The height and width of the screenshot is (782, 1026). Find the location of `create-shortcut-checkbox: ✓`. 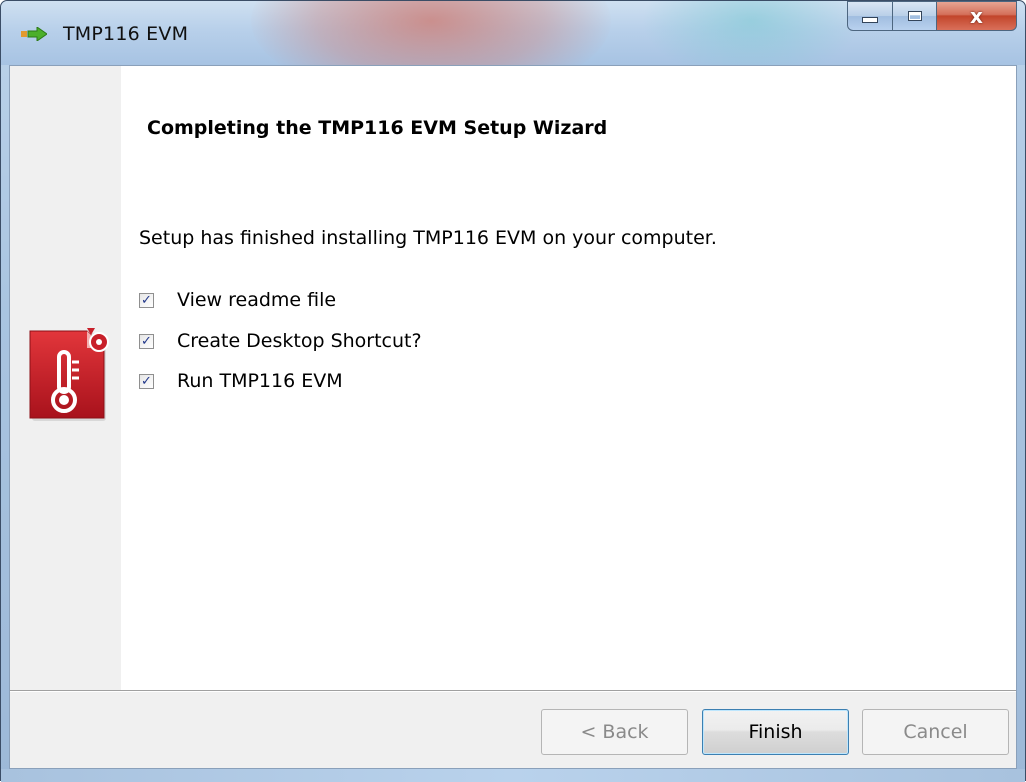

create-shortcut-checkbox: ✓ is located at coordinates (146, 341).